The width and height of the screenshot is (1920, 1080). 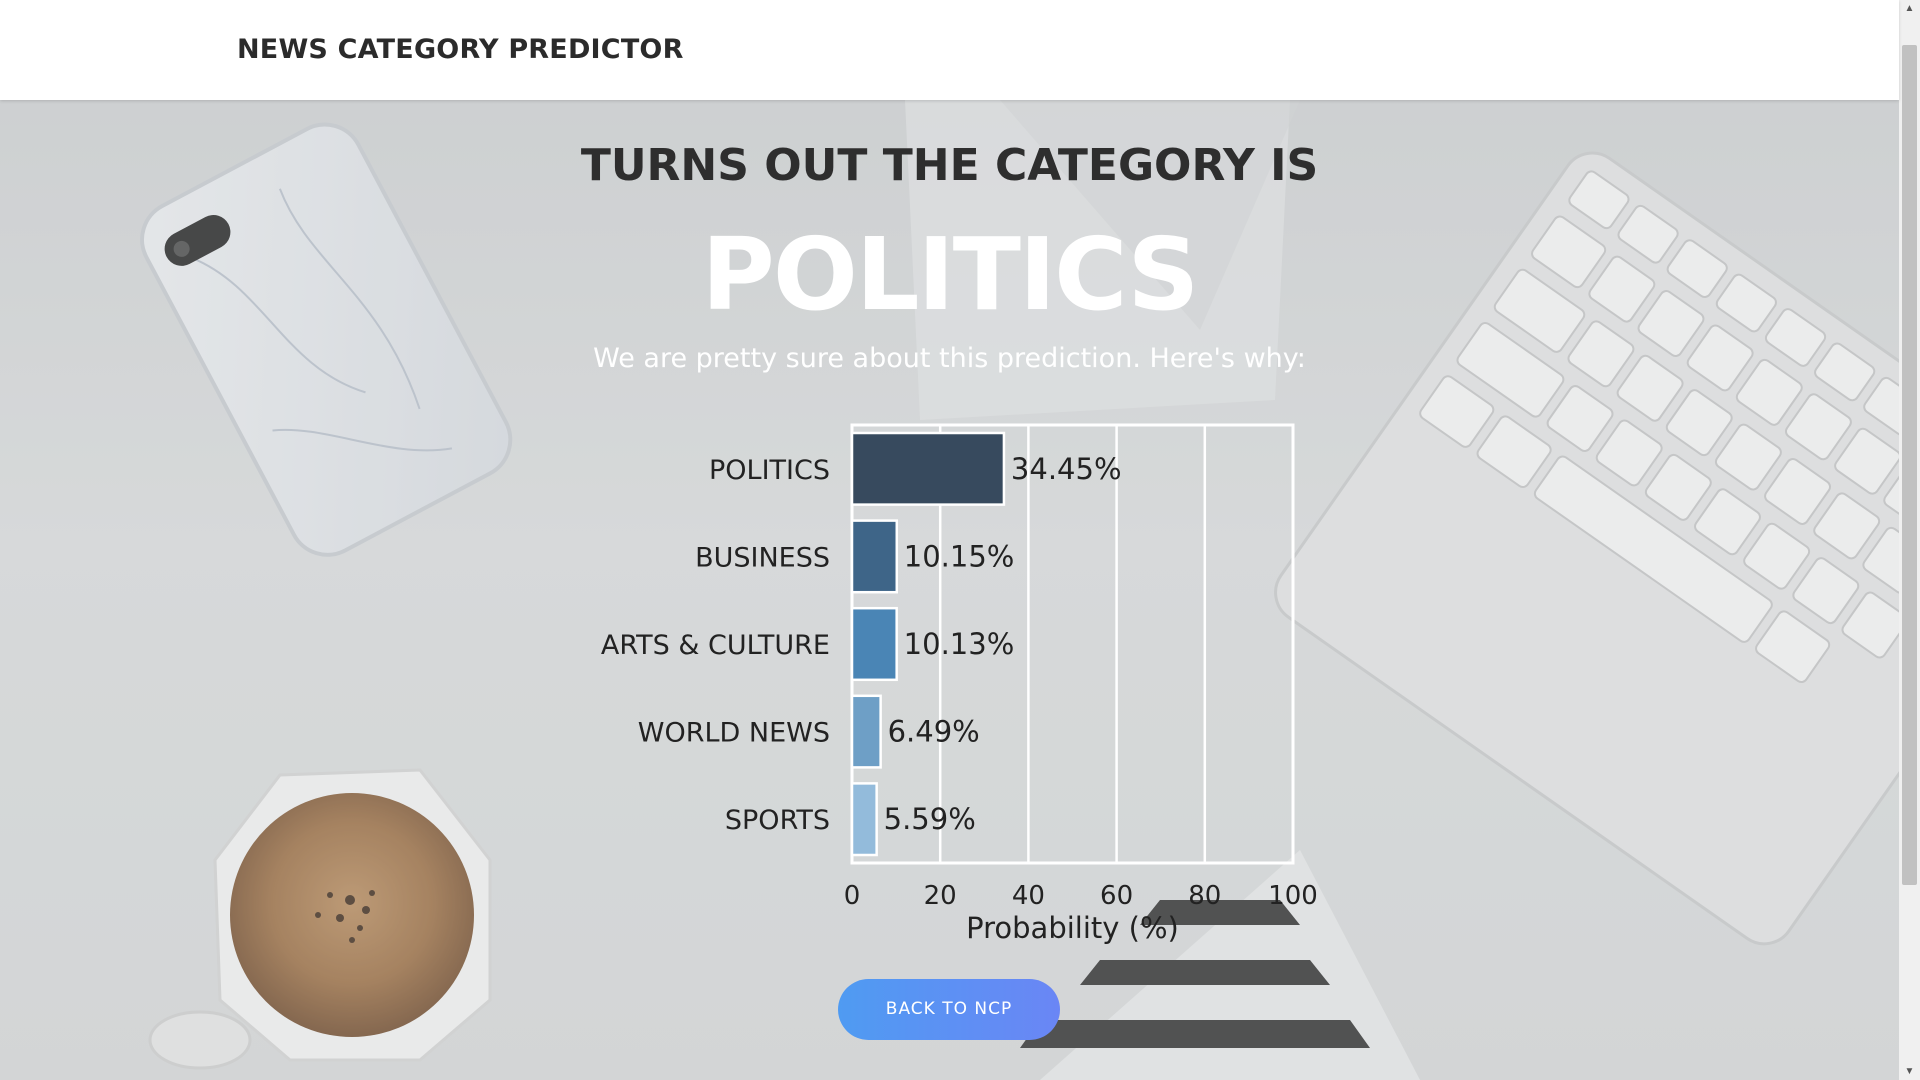 What do you see at coordinates (930, 819) in the screenshot?
I see `bar-value-label: 5.59%` at bounding box center [930, 819].